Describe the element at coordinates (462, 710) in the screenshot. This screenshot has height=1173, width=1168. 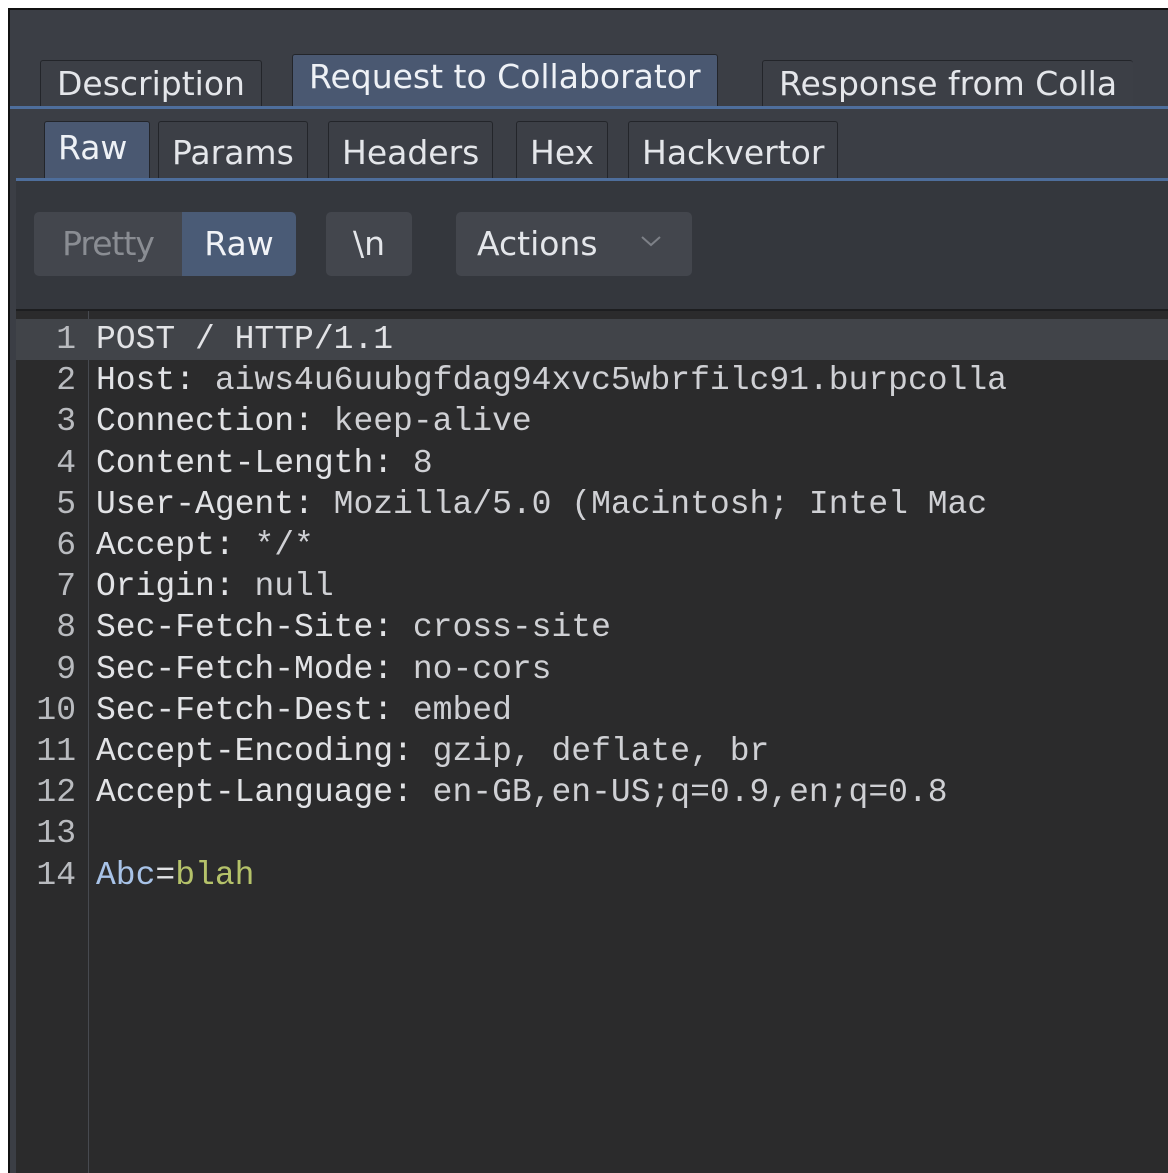
I see `header-value: embed` at that location.